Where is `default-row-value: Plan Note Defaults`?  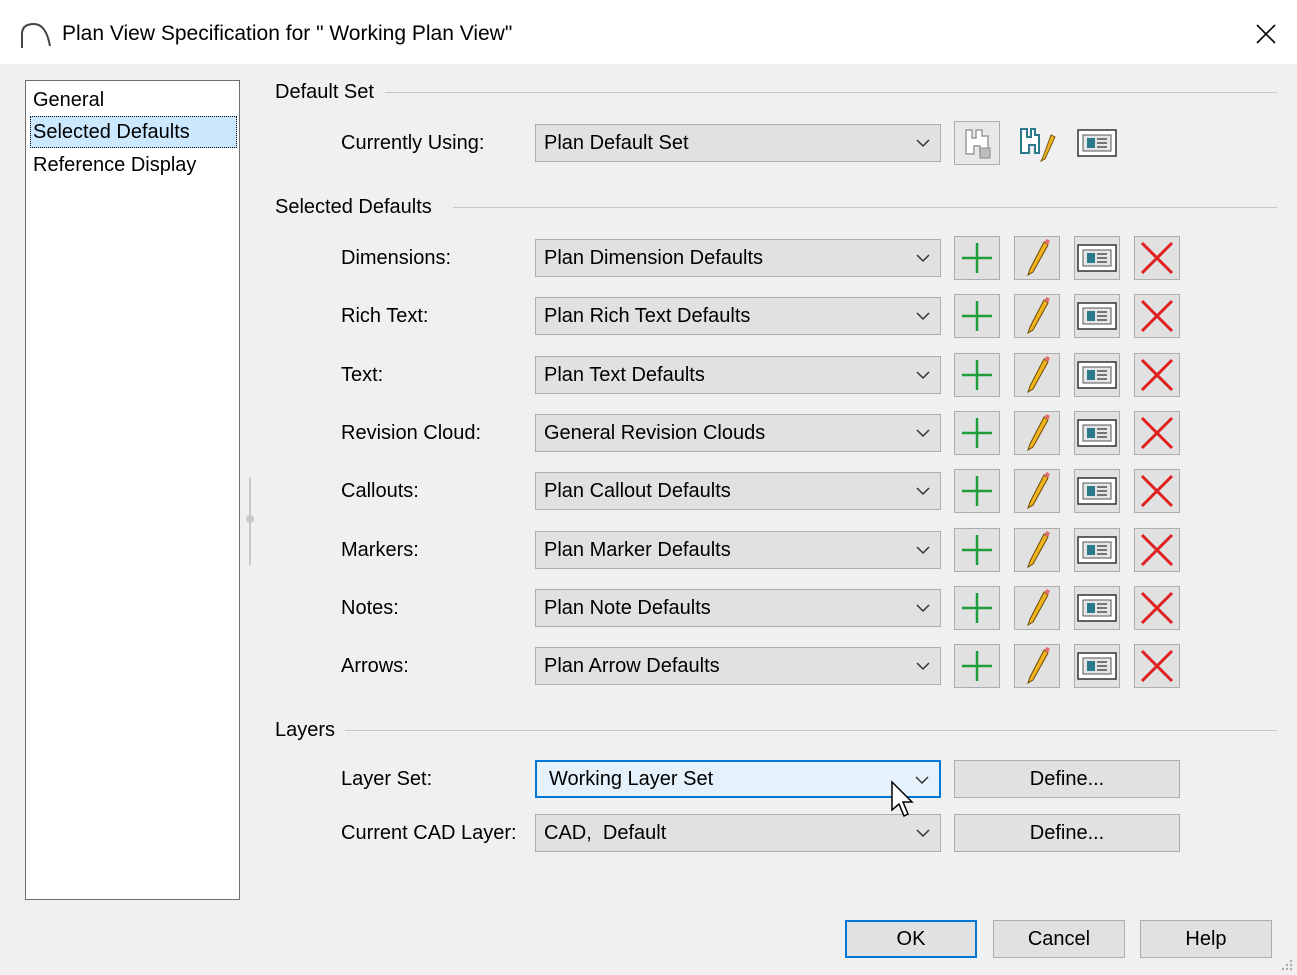 default-row-value: Plan Note Defaults is located at coordinates (627, 608).